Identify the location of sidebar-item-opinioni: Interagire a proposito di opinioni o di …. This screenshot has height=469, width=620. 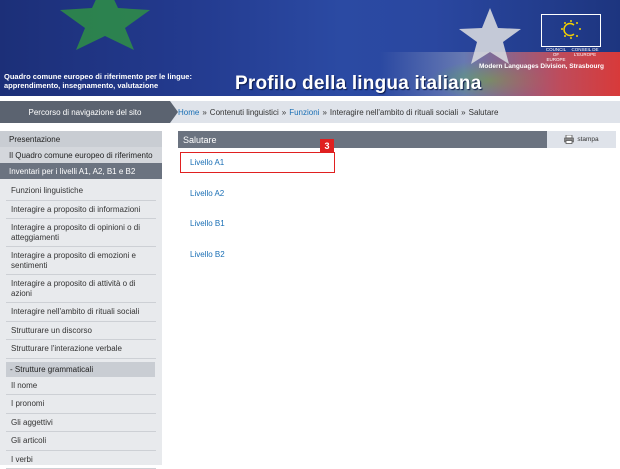
(81, 233).